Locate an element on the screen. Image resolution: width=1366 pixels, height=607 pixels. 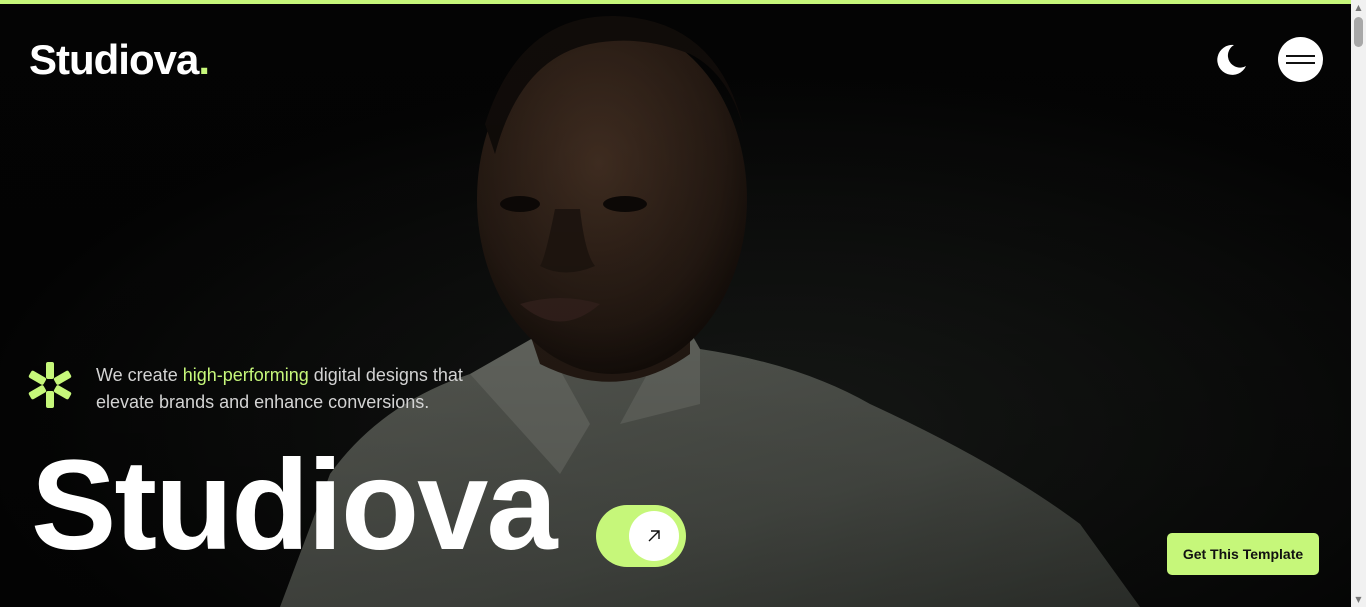
cta-knob is located at coordinates (654, 536).